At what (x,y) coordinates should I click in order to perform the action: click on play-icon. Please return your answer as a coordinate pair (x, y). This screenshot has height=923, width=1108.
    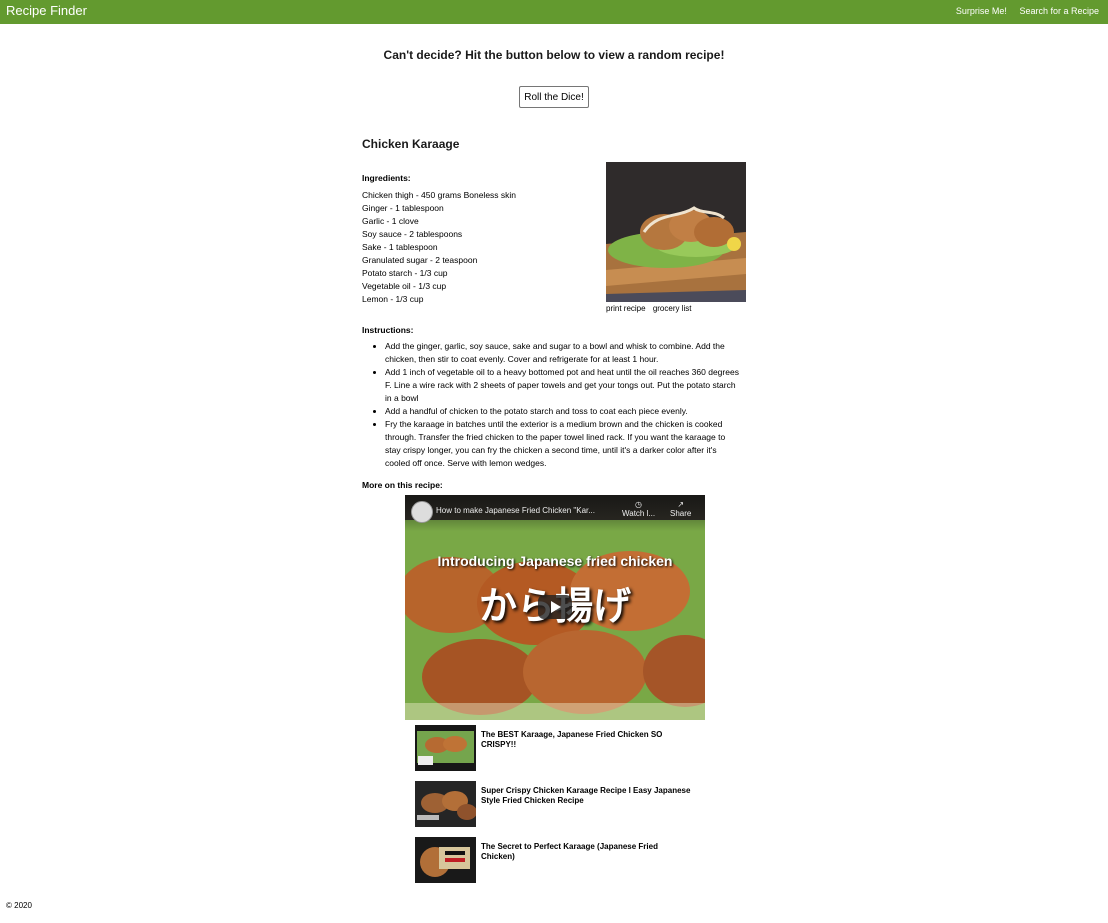
    Looking at the image, I should click on (555, 607).